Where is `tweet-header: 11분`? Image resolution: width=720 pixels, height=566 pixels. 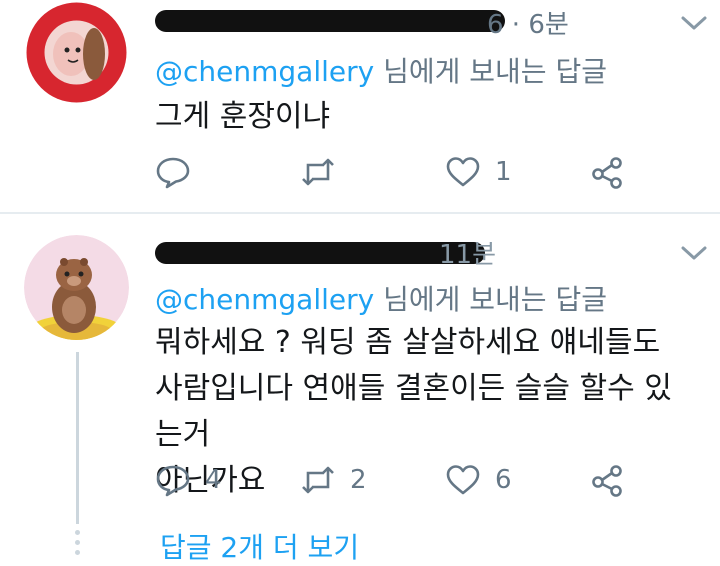
tweet-header: 11분 is located at coordinates (326, 249).